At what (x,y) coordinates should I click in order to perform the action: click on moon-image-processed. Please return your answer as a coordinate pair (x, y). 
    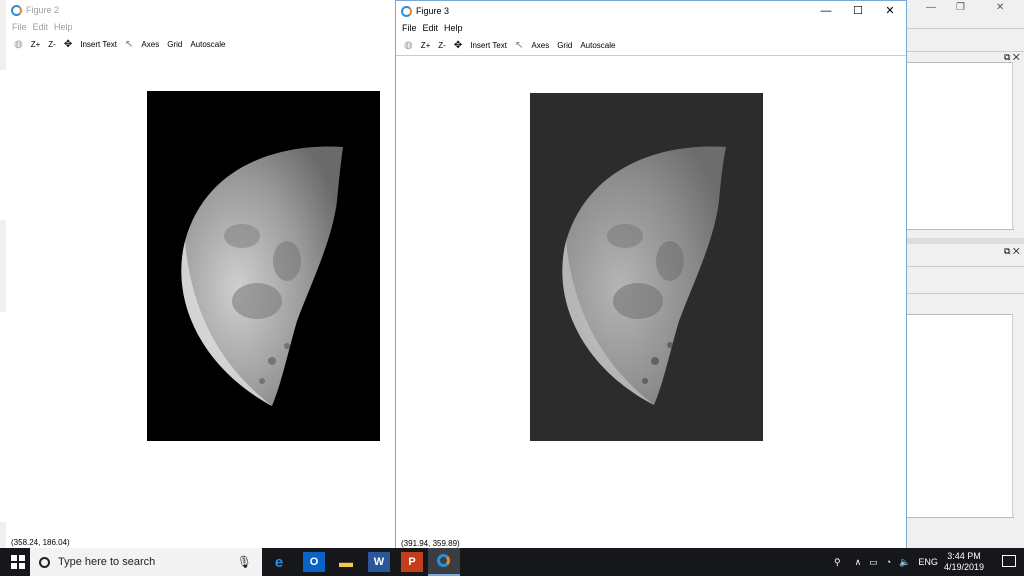
    Looking at the image, I should click on (646, 267).